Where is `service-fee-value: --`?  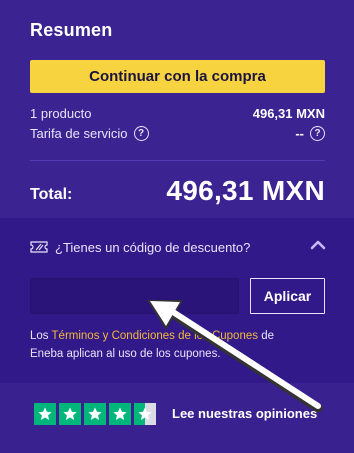
service-fee-value: -- is located at coordinates (299, 133).